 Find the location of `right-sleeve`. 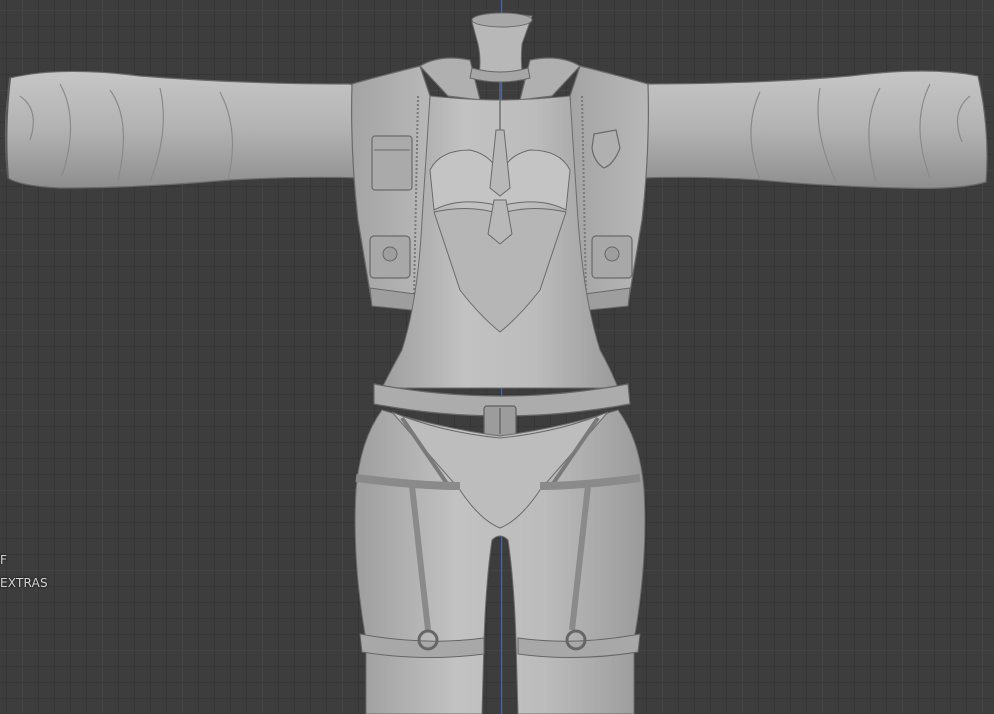

right-sleeve is located at coordinates (813, 129).